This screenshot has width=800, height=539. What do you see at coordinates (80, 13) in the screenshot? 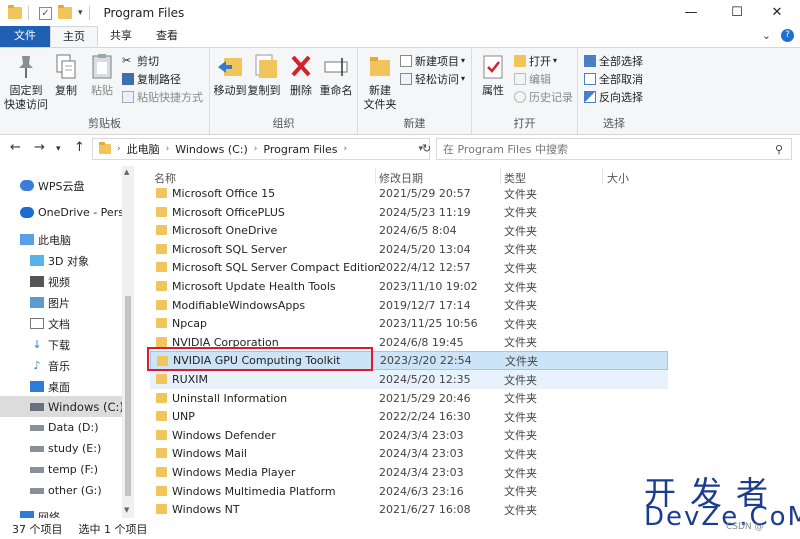
I see `customize-quick-access-icon: ▾` at bounding box center [80, 13].